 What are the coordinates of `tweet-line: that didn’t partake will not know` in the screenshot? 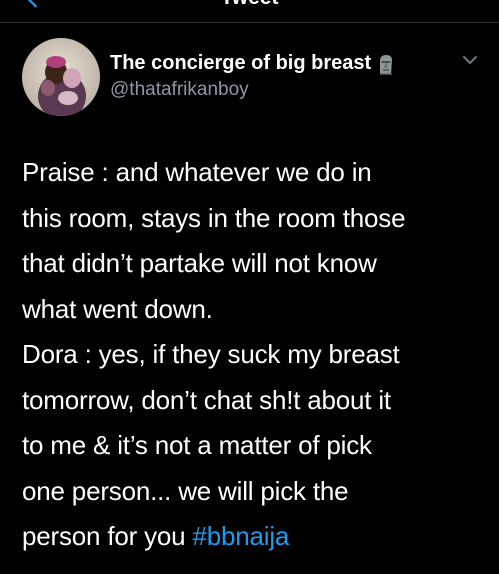 It's located at (199, 263).